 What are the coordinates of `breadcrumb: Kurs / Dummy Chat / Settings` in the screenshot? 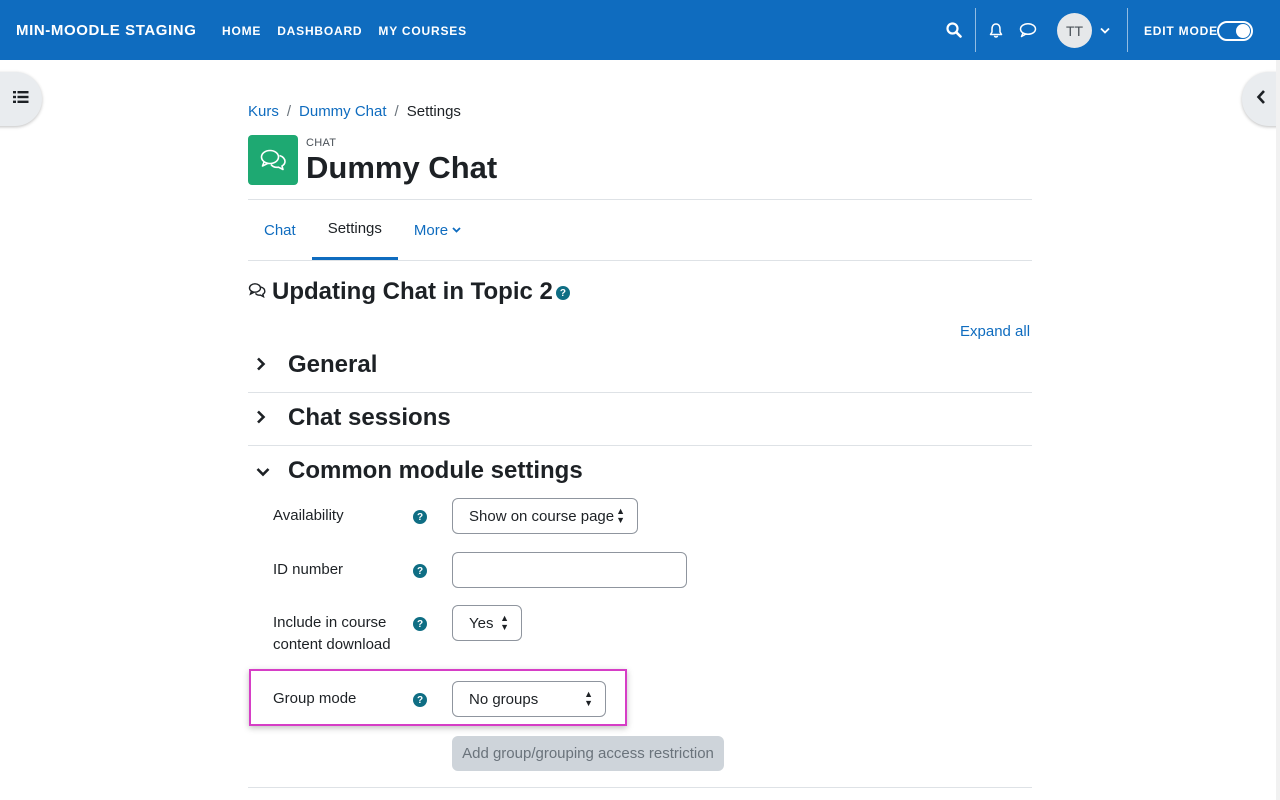 It's located at (354, 111).